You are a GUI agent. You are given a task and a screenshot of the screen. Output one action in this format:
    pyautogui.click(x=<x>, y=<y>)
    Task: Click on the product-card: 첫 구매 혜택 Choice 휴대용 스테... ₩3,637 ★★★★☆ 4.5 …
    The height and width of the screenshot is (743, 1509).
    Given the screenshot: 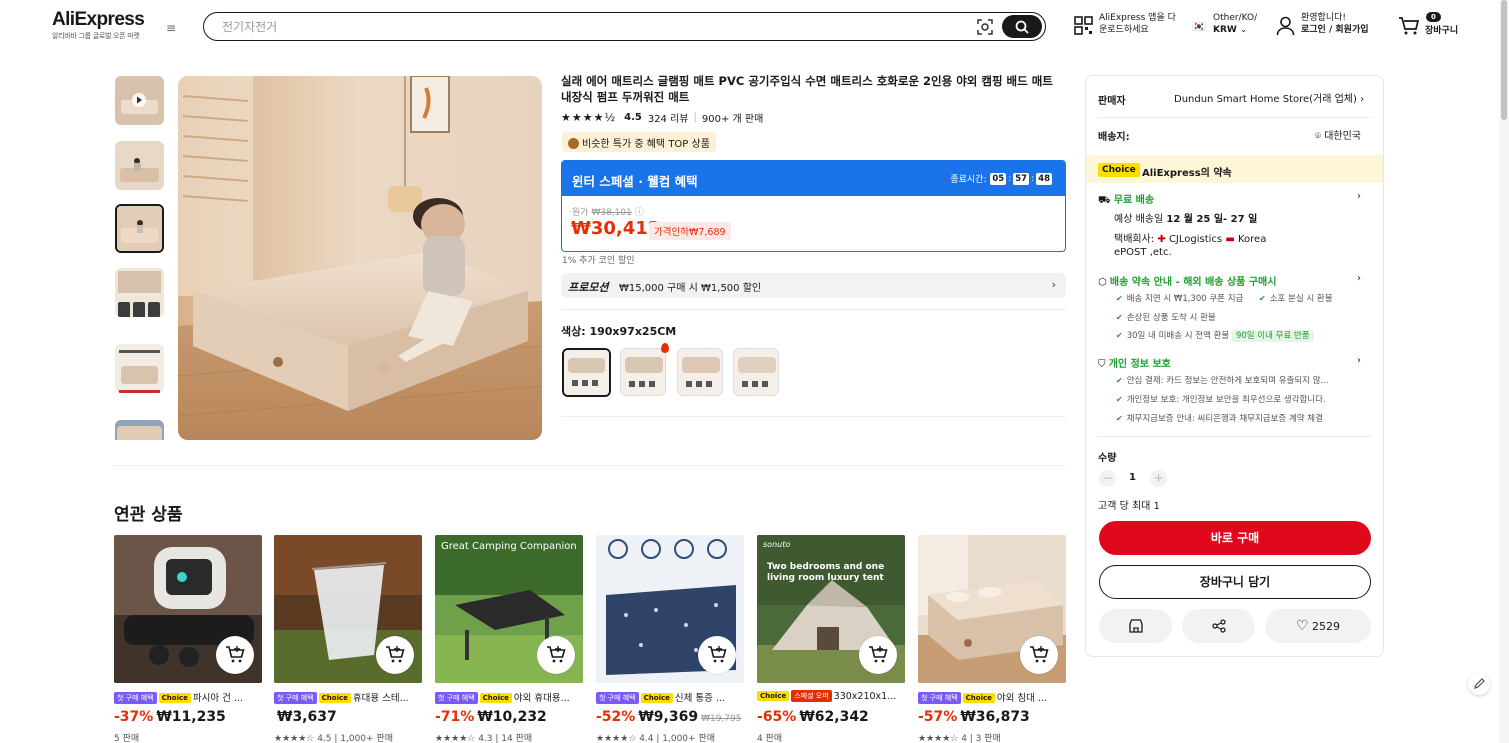 What is the action you would take?
    pyautogui.click(x=348, y=639)
    